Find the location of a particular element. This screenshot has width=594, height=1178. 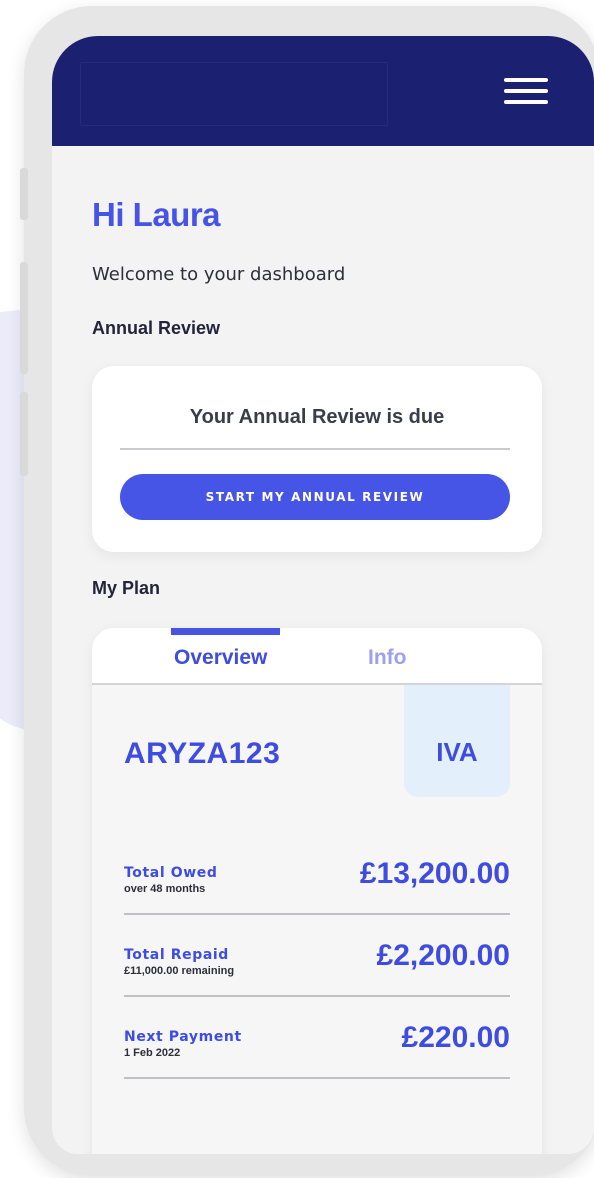

plan-type-label: IVA is located at coordinates (457, 752).